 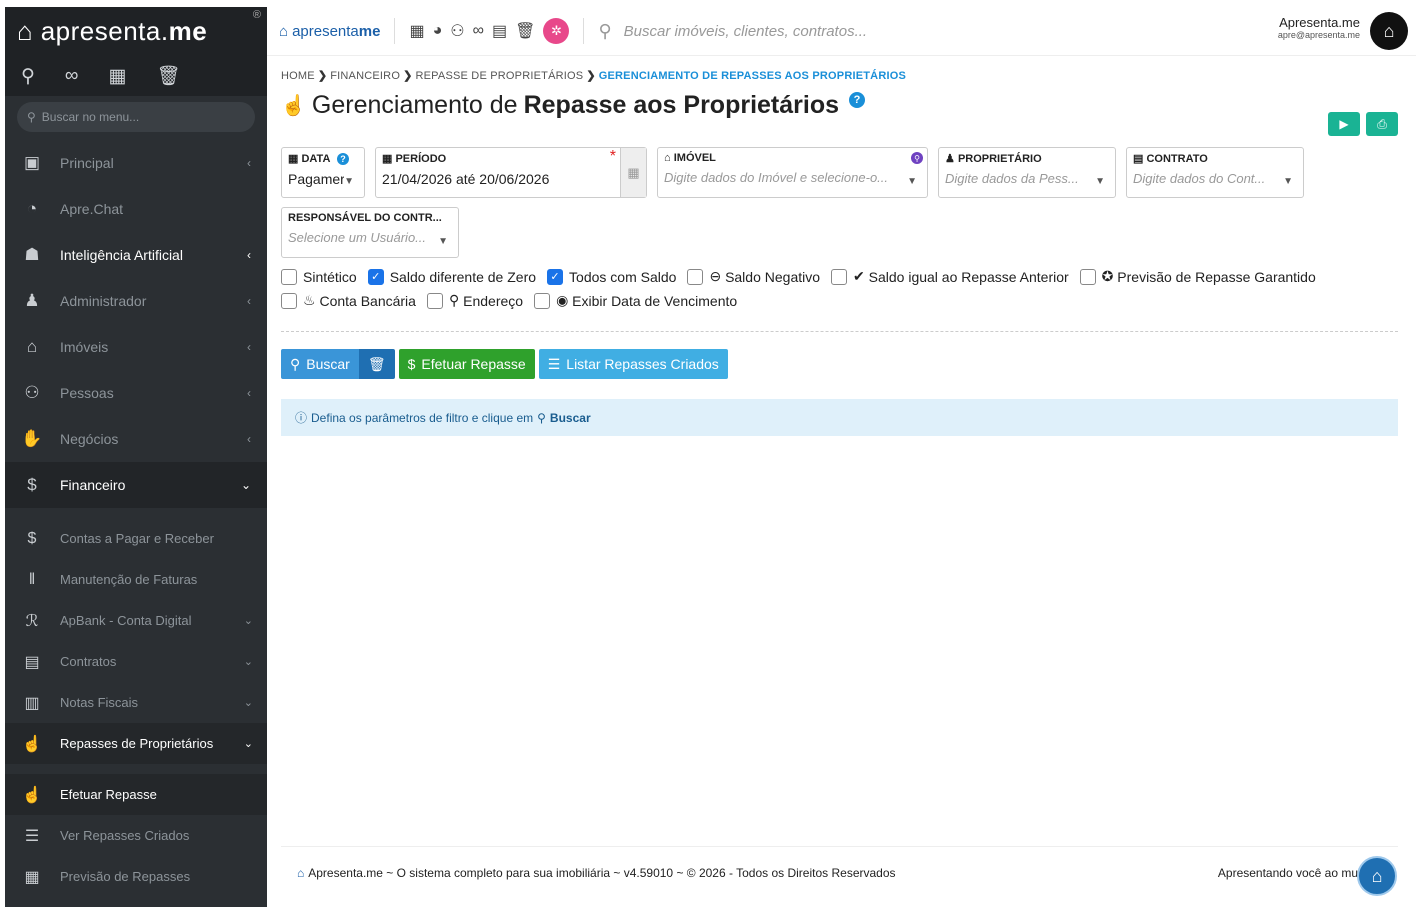 I want to click on sidebar-subitem-efetuar-repasse: ☝ Efetuar Repasse, so click(x=136, y=794).